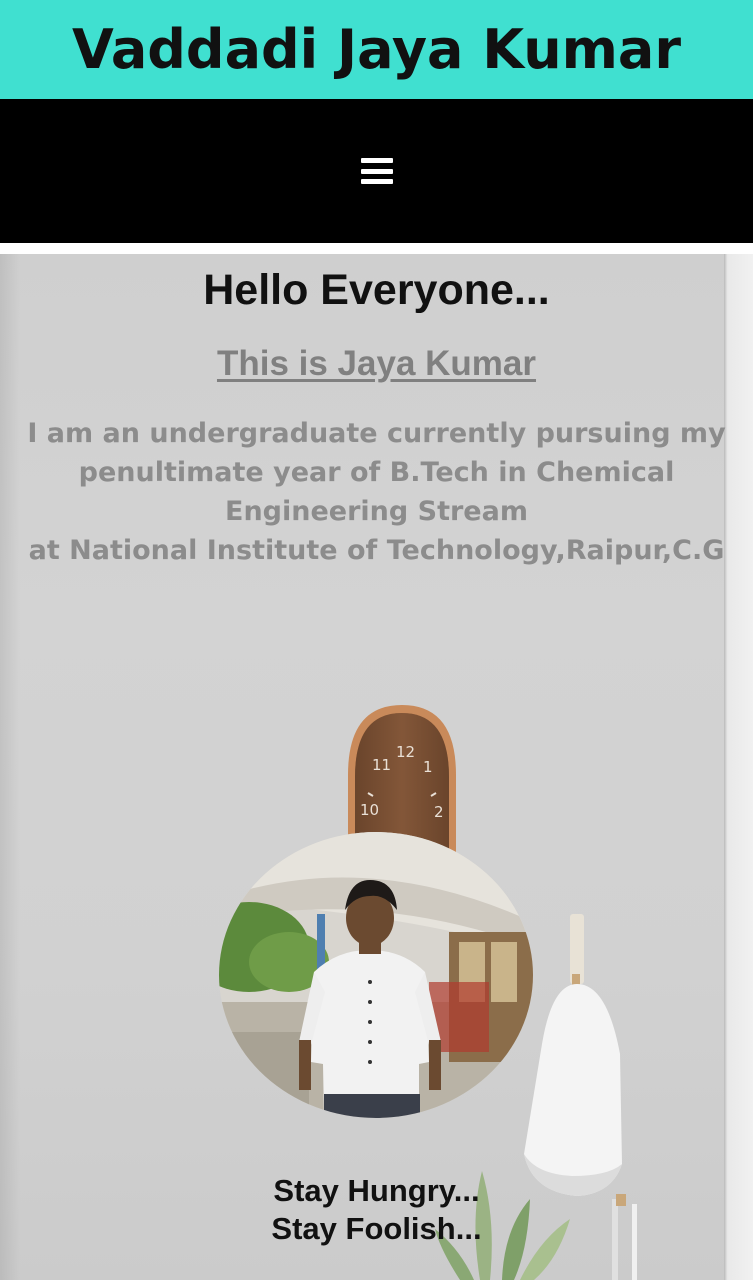 The image size is (753, 1280). I want to click on clock-numeral: 11, so click(381, 765).